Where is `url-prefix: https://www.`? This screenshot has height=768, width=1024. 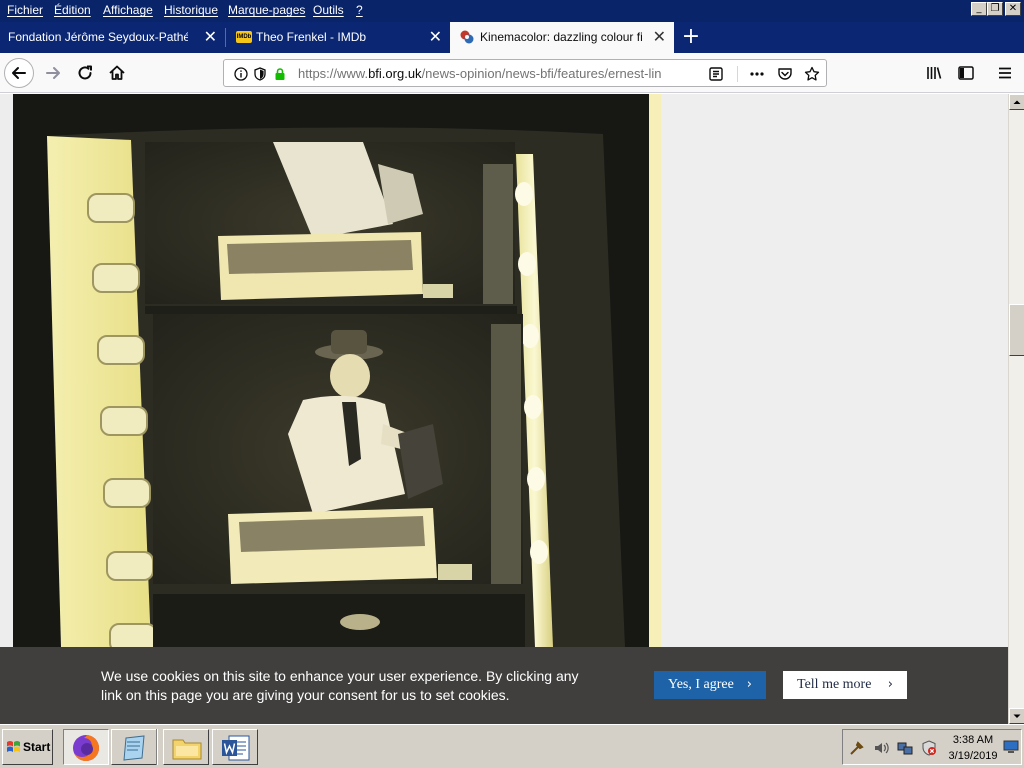 url-prefix: https://www. is located at coordinates (333, 73).